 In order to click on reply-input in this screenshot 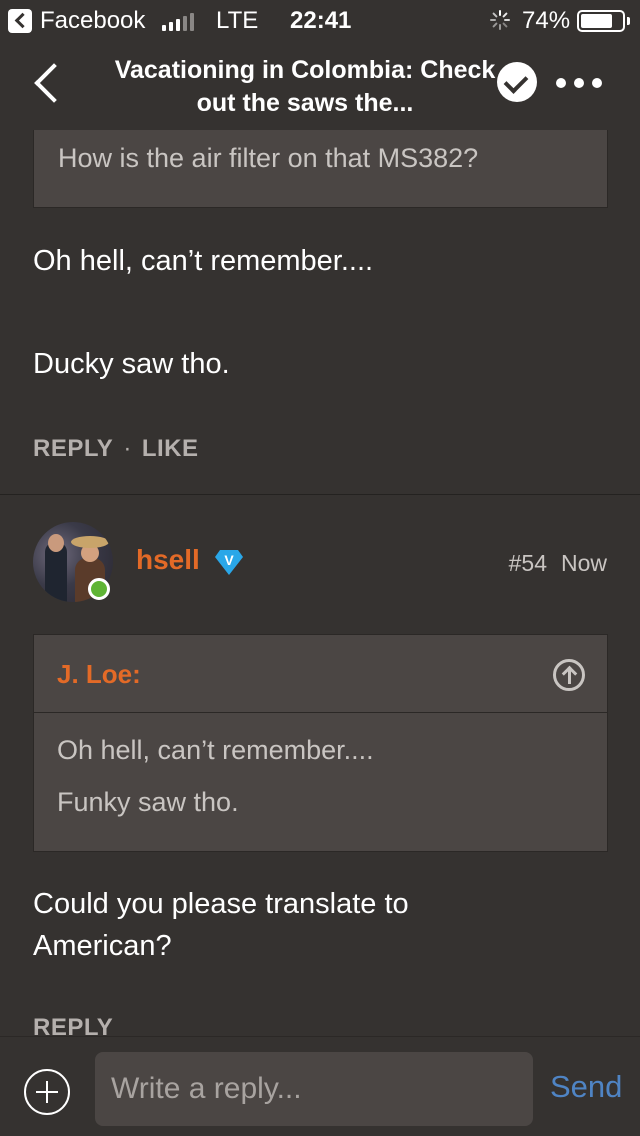, I will do `click(314, 1089)`.